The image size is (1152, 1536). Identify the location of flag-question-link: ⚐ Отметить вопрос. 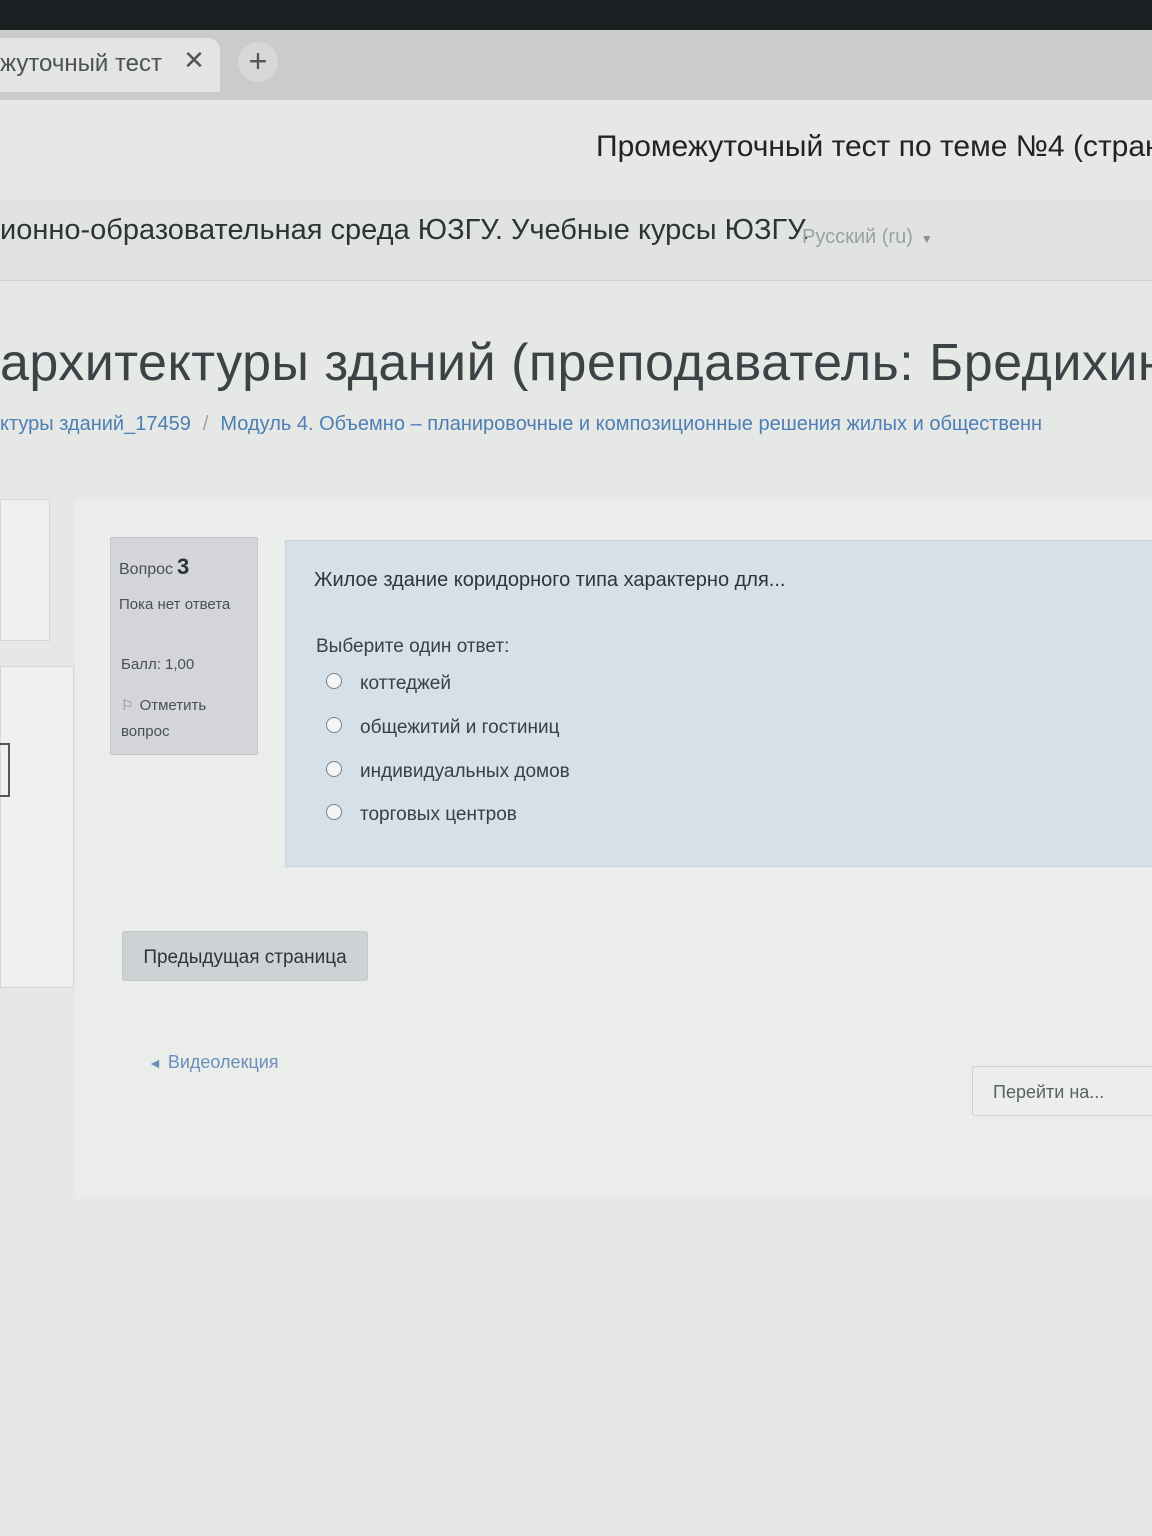
(181, 718).